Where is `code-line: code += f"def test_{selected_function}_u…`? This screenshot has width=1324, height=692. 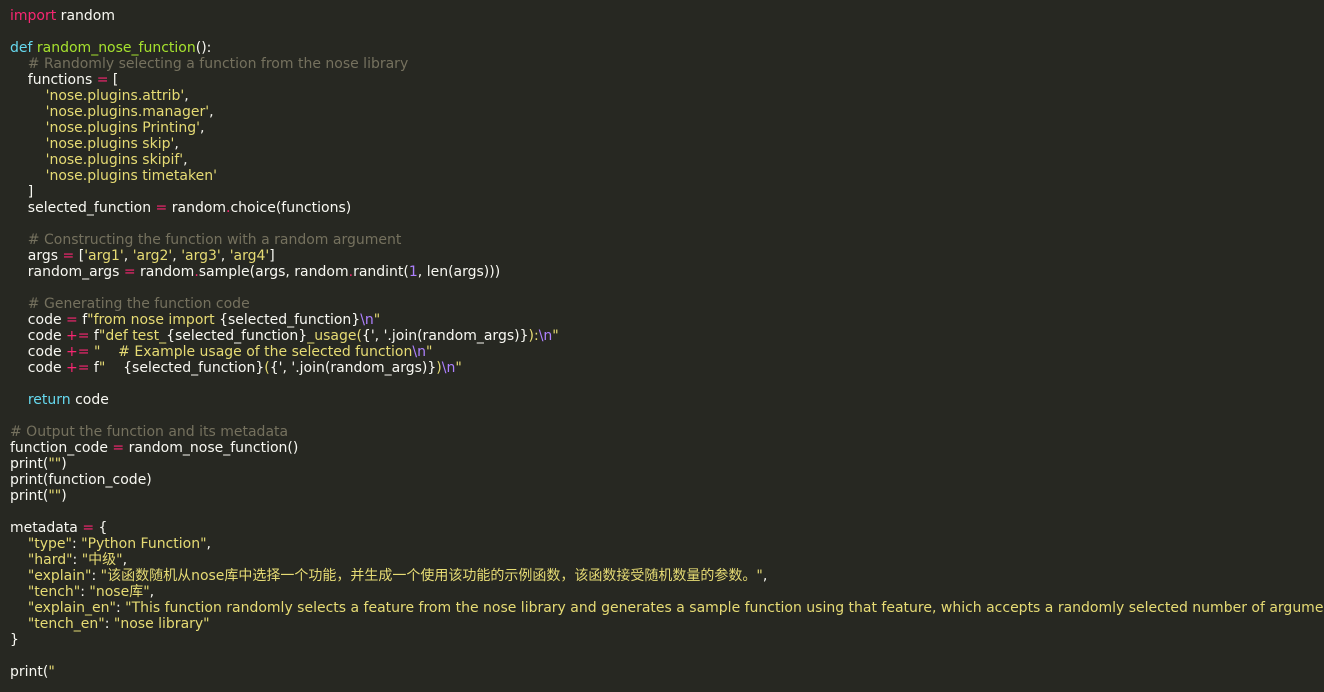
code-line: code += f"def test_{selected_function}_u… is located at coordinates (667, 336).